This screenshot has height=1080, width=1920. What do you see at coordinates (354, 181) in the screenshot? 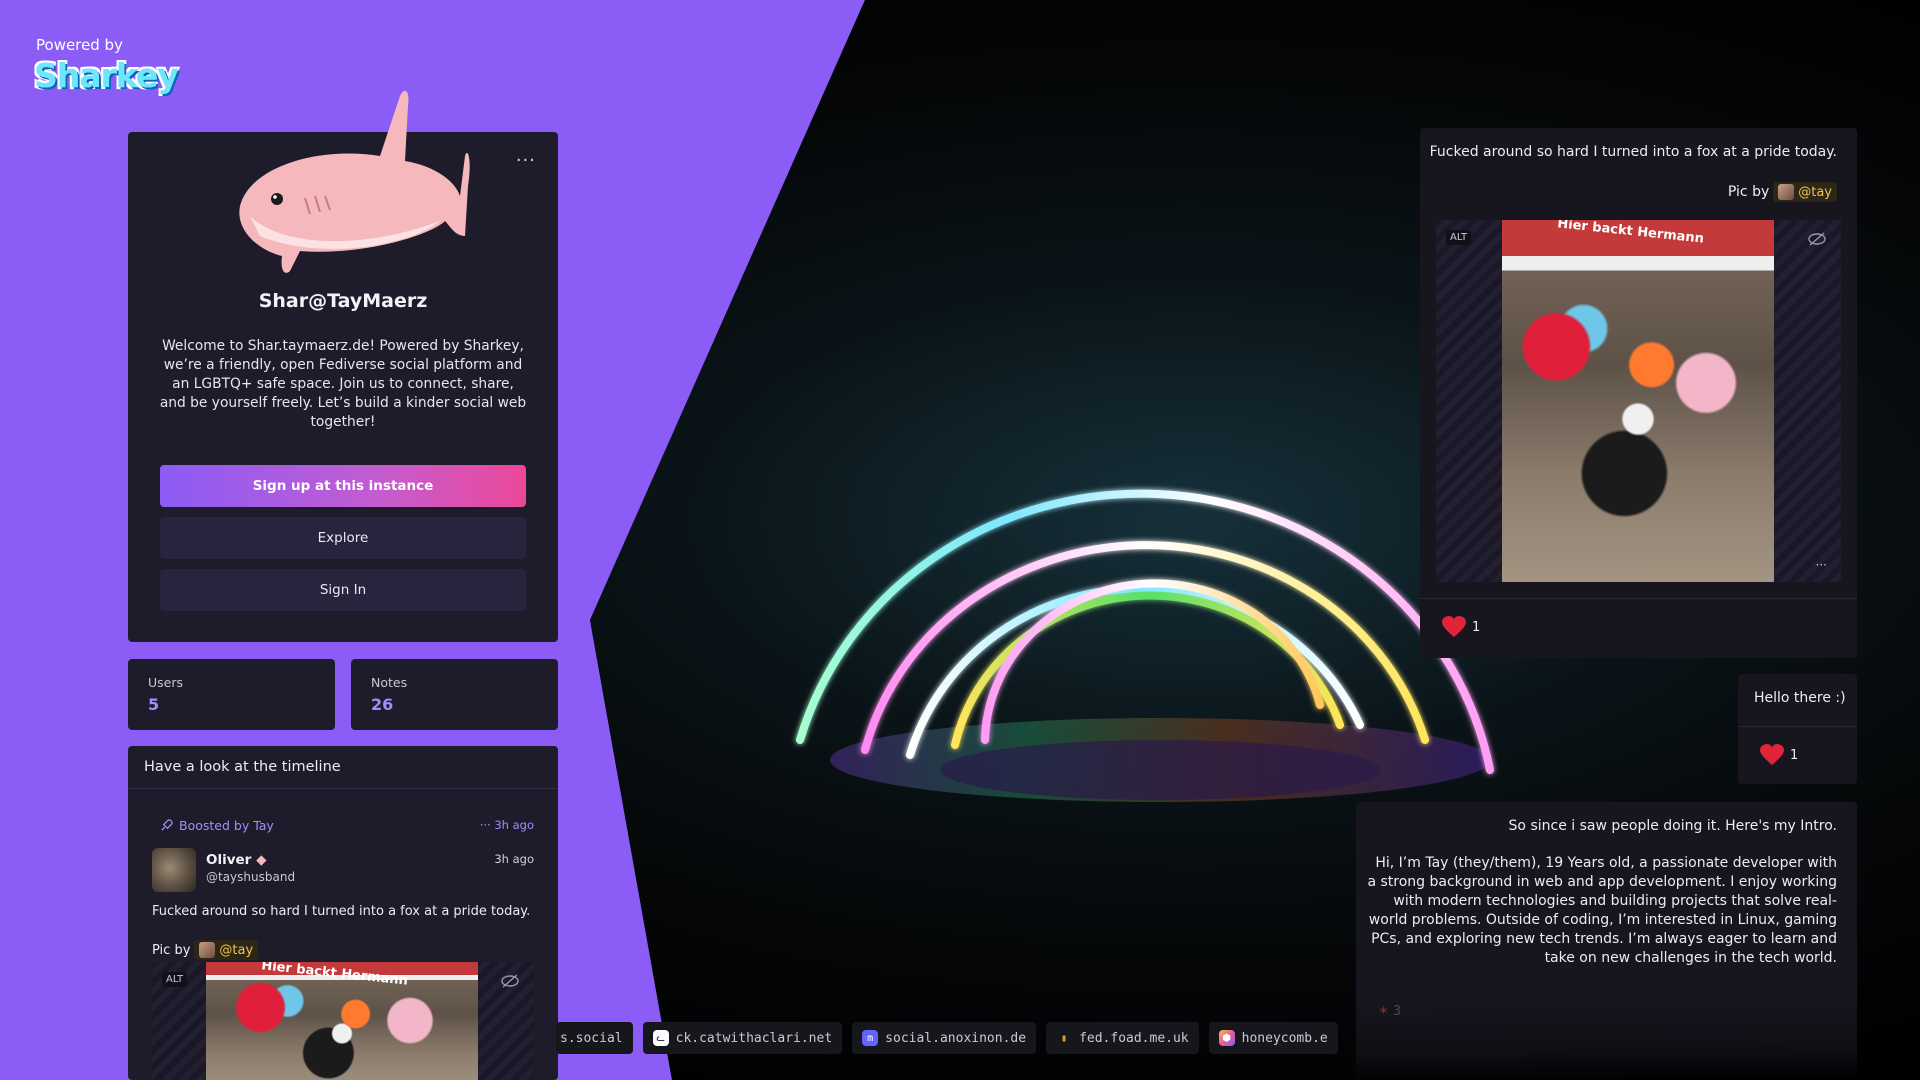
I see `shark-plush-icon` at bounding box center [354, 181].